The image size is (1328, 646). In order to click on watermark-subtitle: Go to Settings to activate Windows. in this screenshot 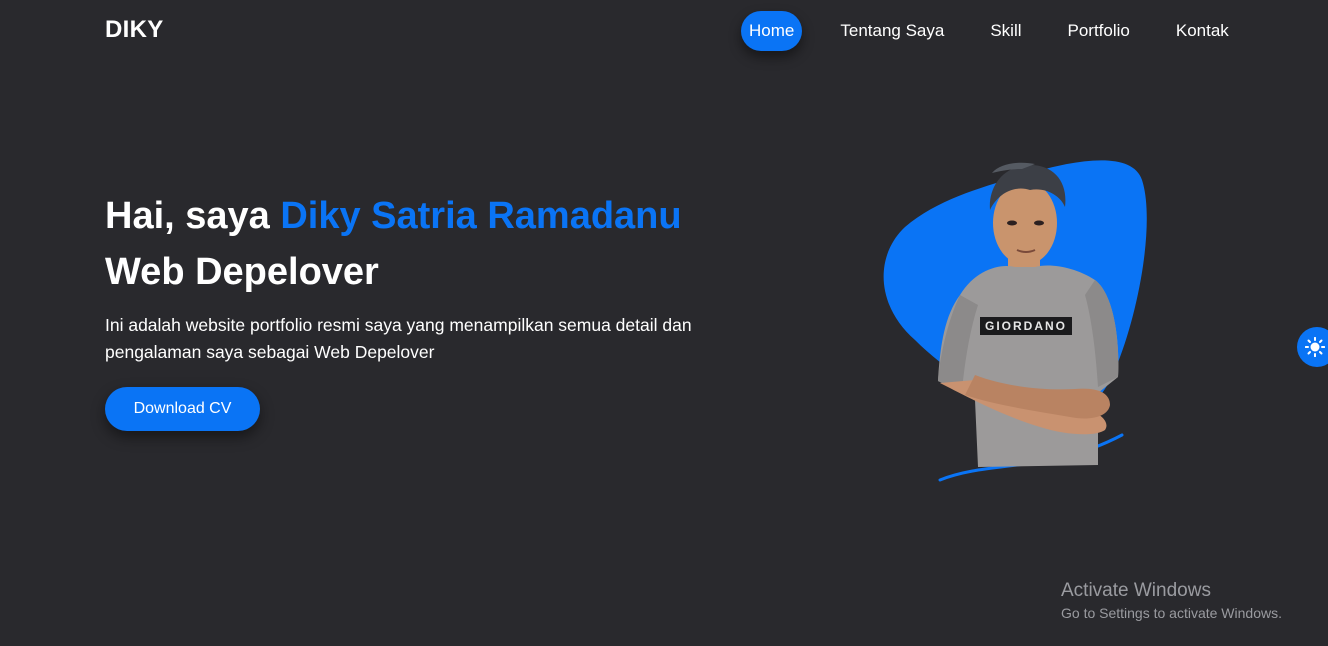, I will do `click(1171, 613)`.